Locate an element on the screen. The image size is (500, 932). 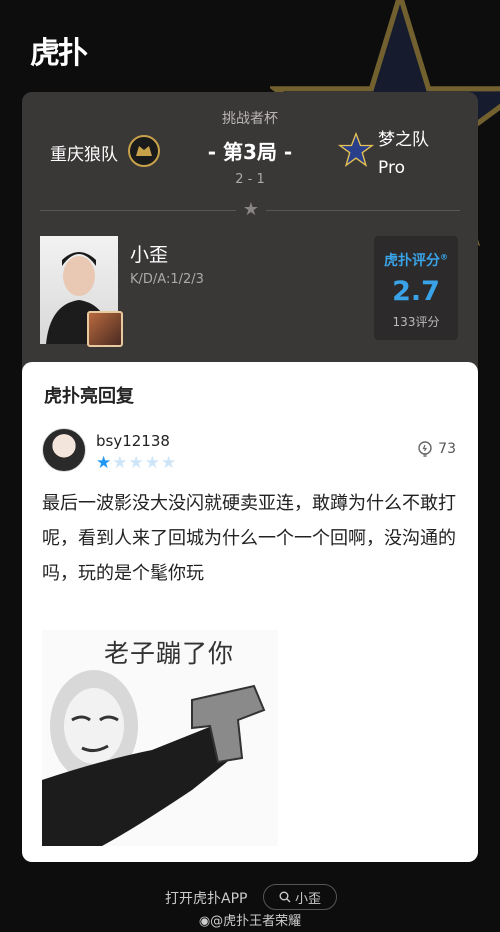
weibo-watermark: ◉@虎扑王者荣耀 is located at coordinates (250, 919).